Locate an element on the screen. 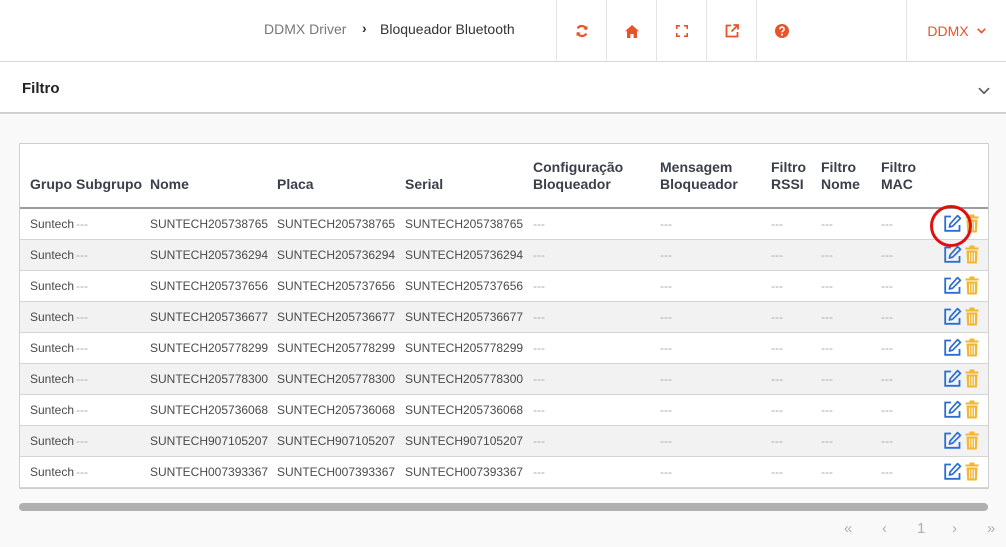 The image size is (1006, 547). col-header-filtro-rssi: Filtro RSSI is located at coordinates (796, 176).